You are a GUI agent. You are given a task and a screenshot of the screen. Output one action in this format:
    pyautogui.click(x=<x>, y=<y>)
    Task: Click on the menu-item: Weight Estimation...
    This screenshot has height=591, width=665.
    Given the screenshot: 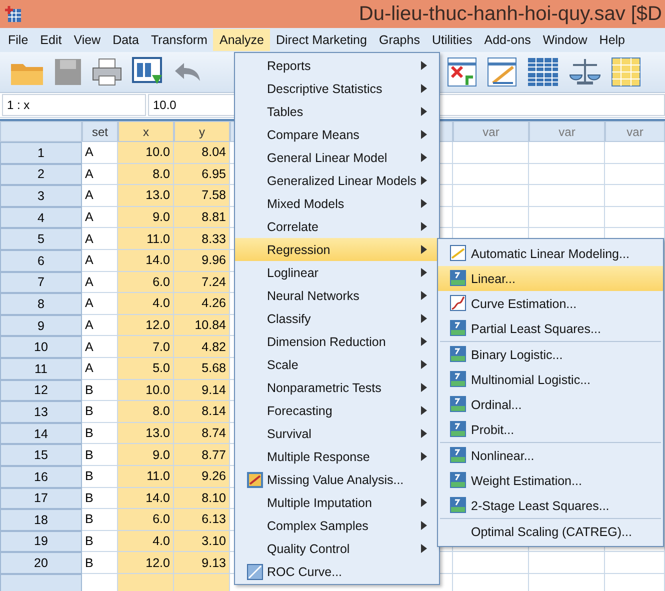 What is the action you would take?
    pyautogui.click(x=550, y=480)
    